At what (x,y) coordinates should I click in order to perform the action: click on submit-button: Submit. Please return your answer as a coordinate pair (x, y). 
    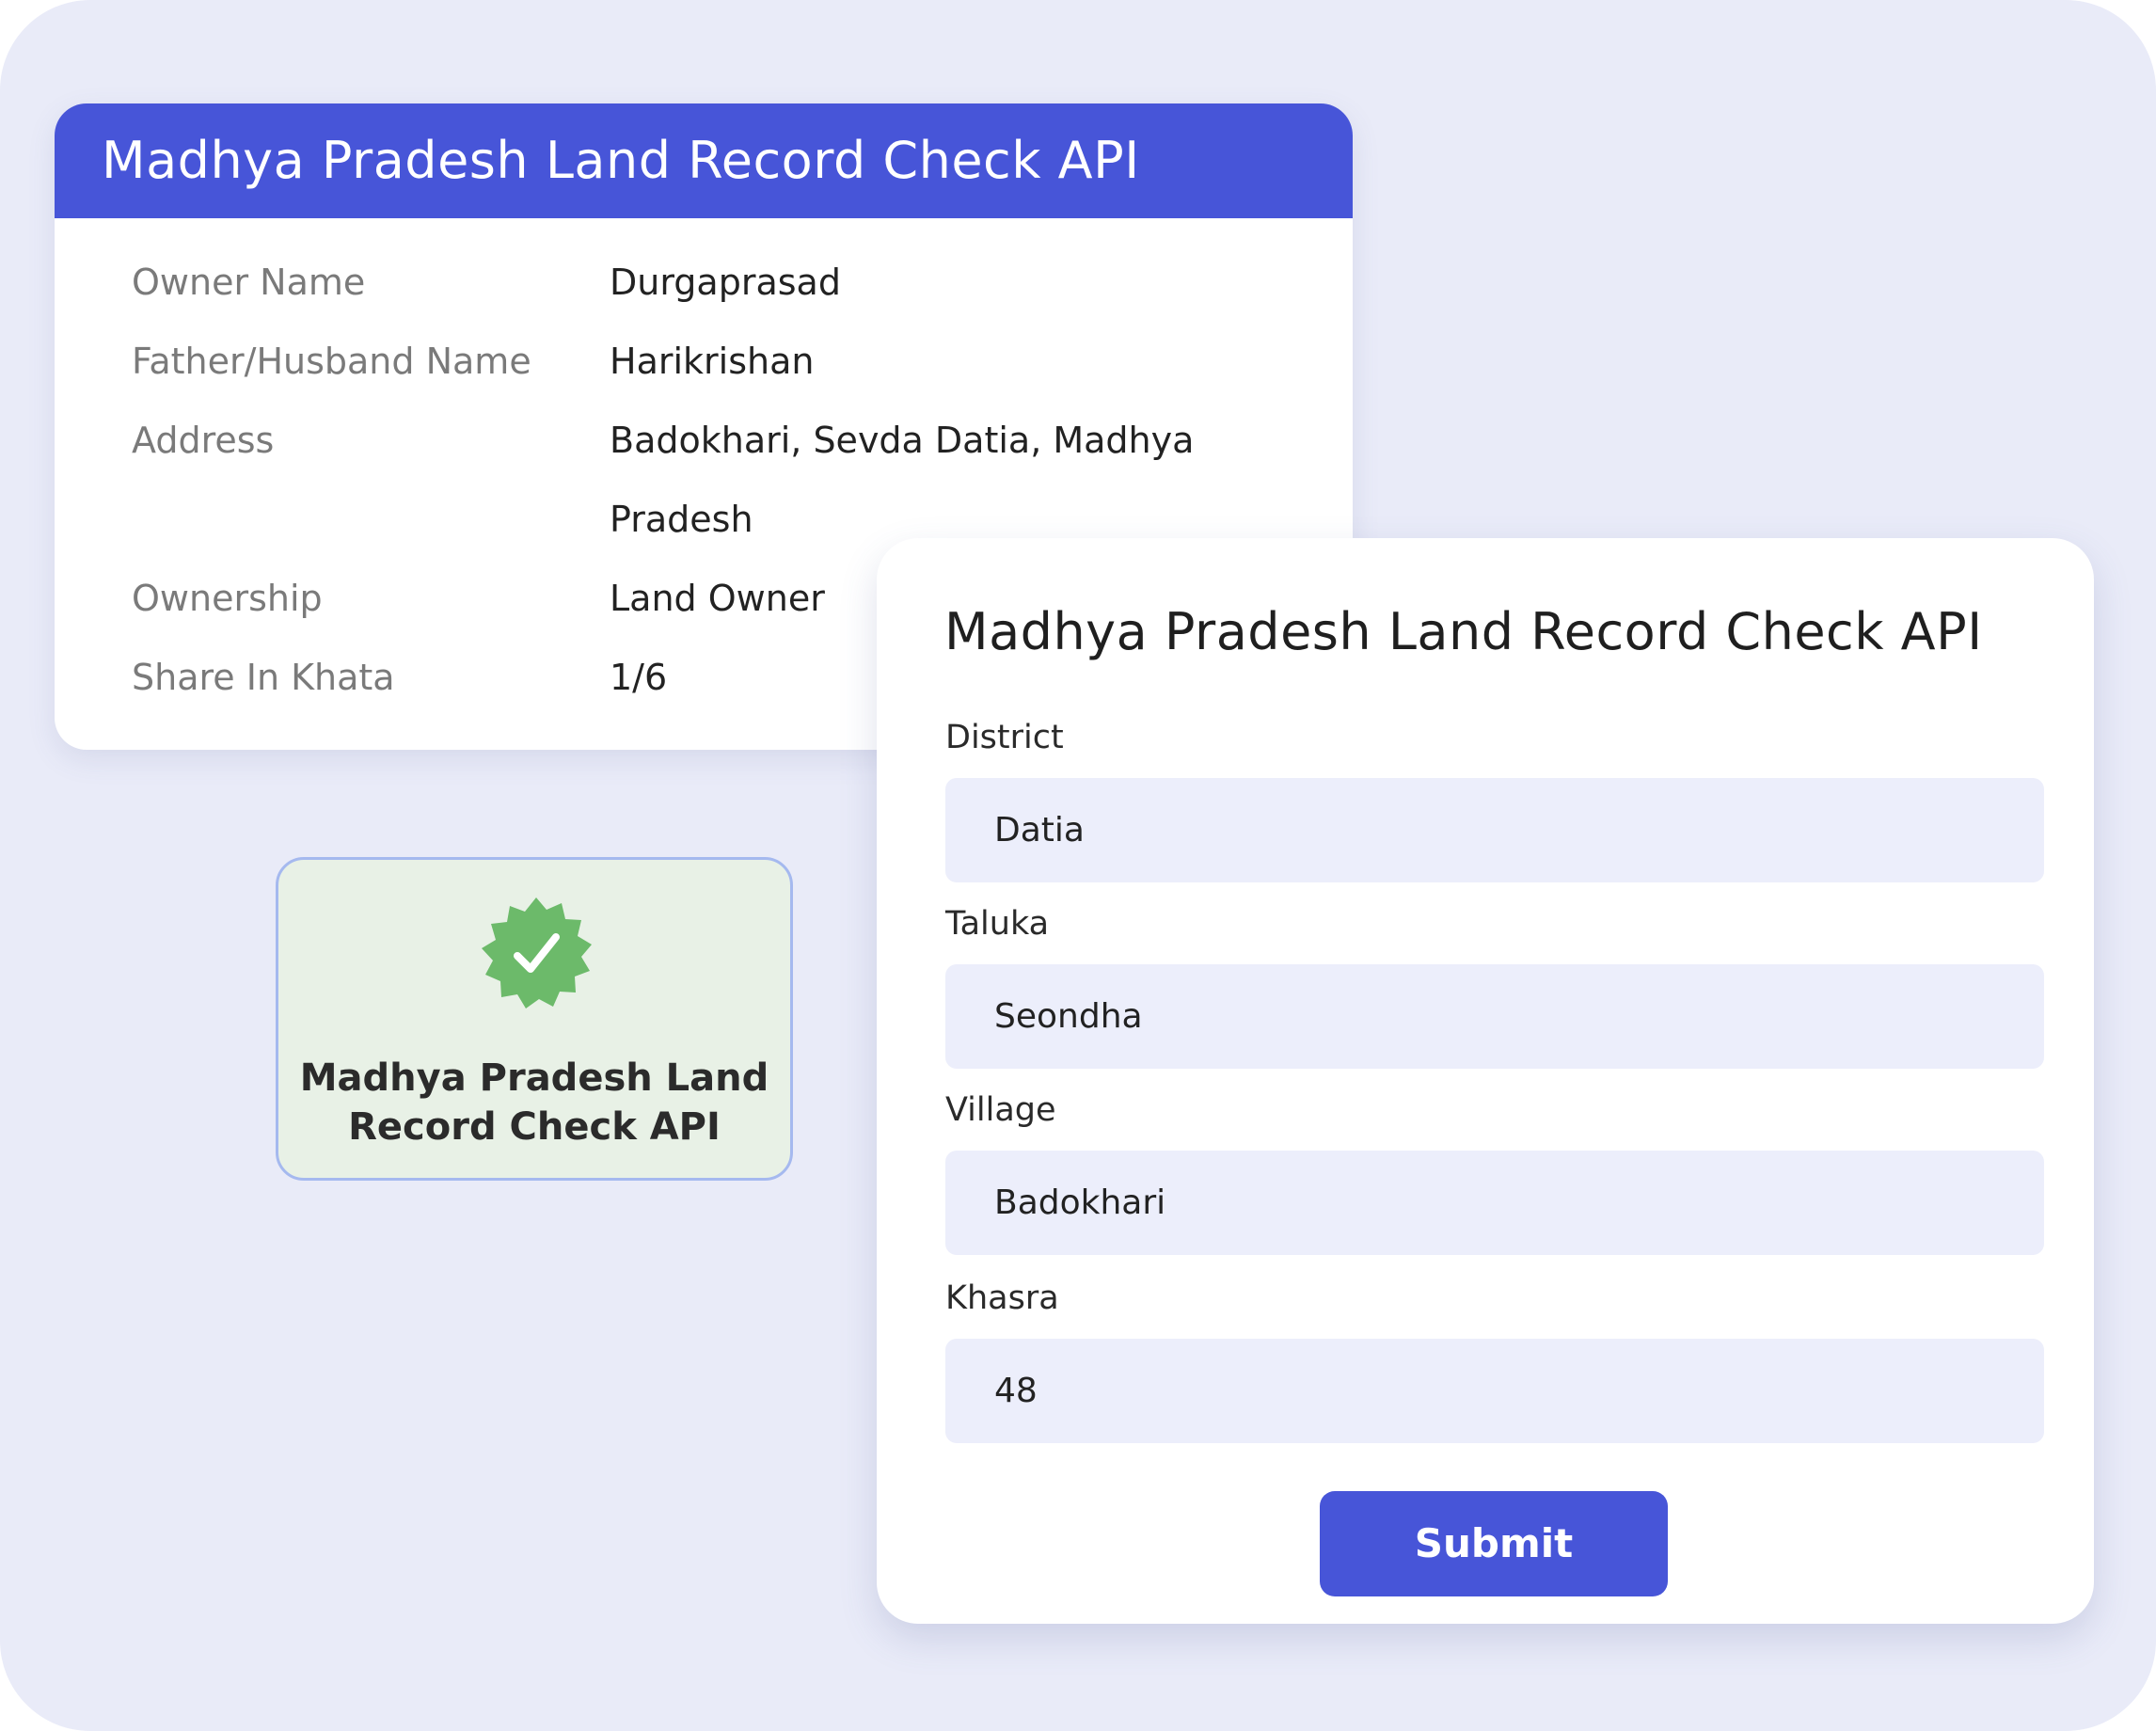
    Looking at the image, I should click on (1494, 1543).